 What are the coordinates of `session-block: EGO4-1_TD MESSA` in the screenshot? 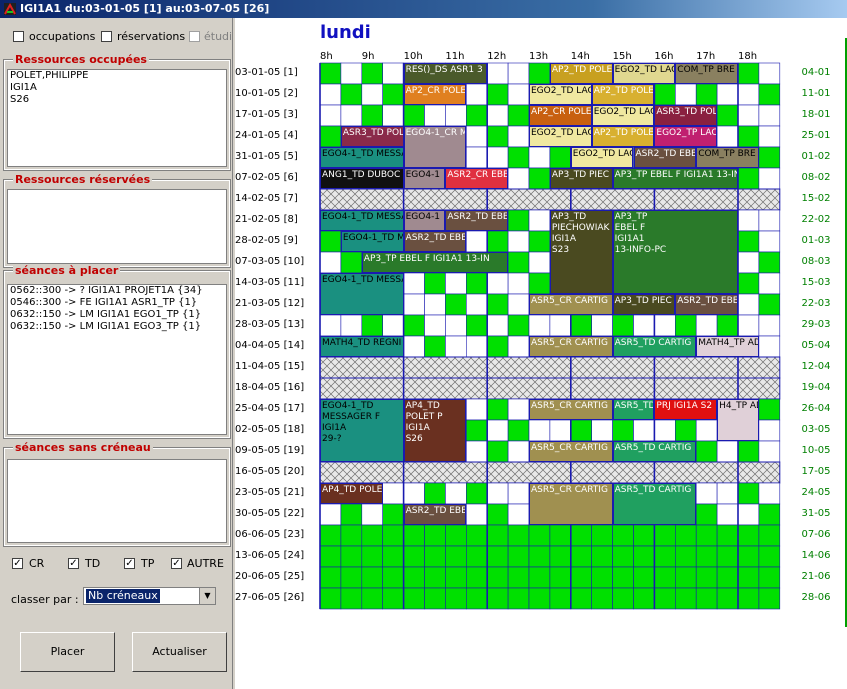 It's located at (362, 157).